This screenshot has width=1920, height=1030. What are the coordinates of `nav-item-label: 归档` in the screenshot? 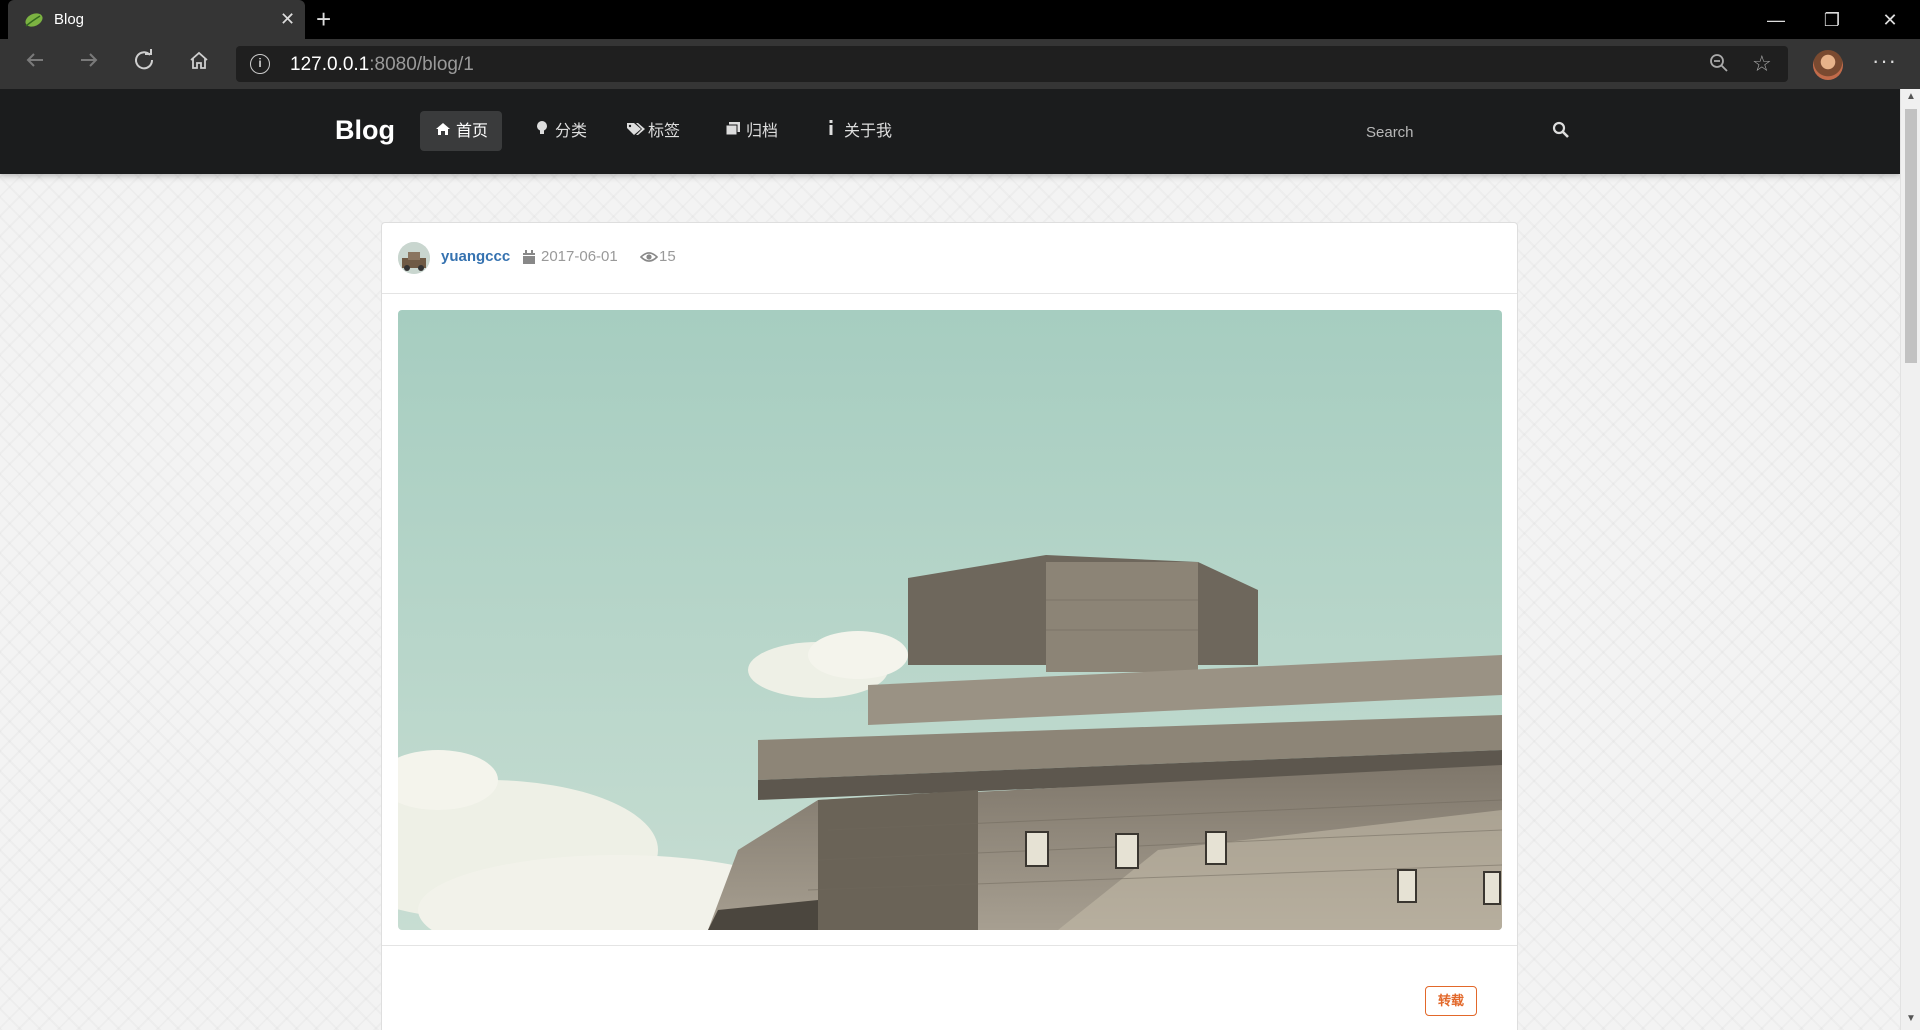 It's located at (762, 131).